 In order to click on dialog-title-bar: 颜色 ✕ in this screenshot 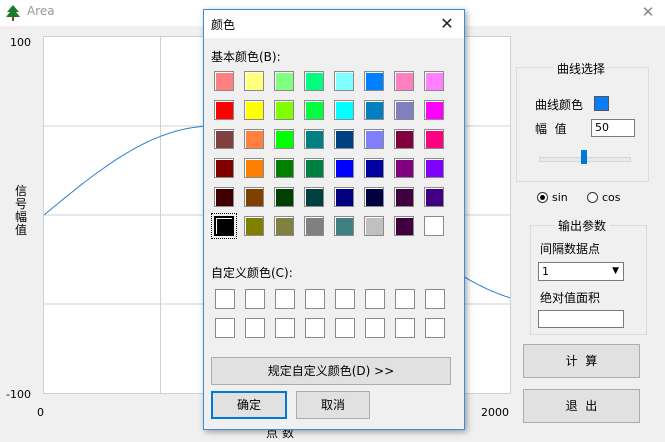, I will do `click(334, 24)`.